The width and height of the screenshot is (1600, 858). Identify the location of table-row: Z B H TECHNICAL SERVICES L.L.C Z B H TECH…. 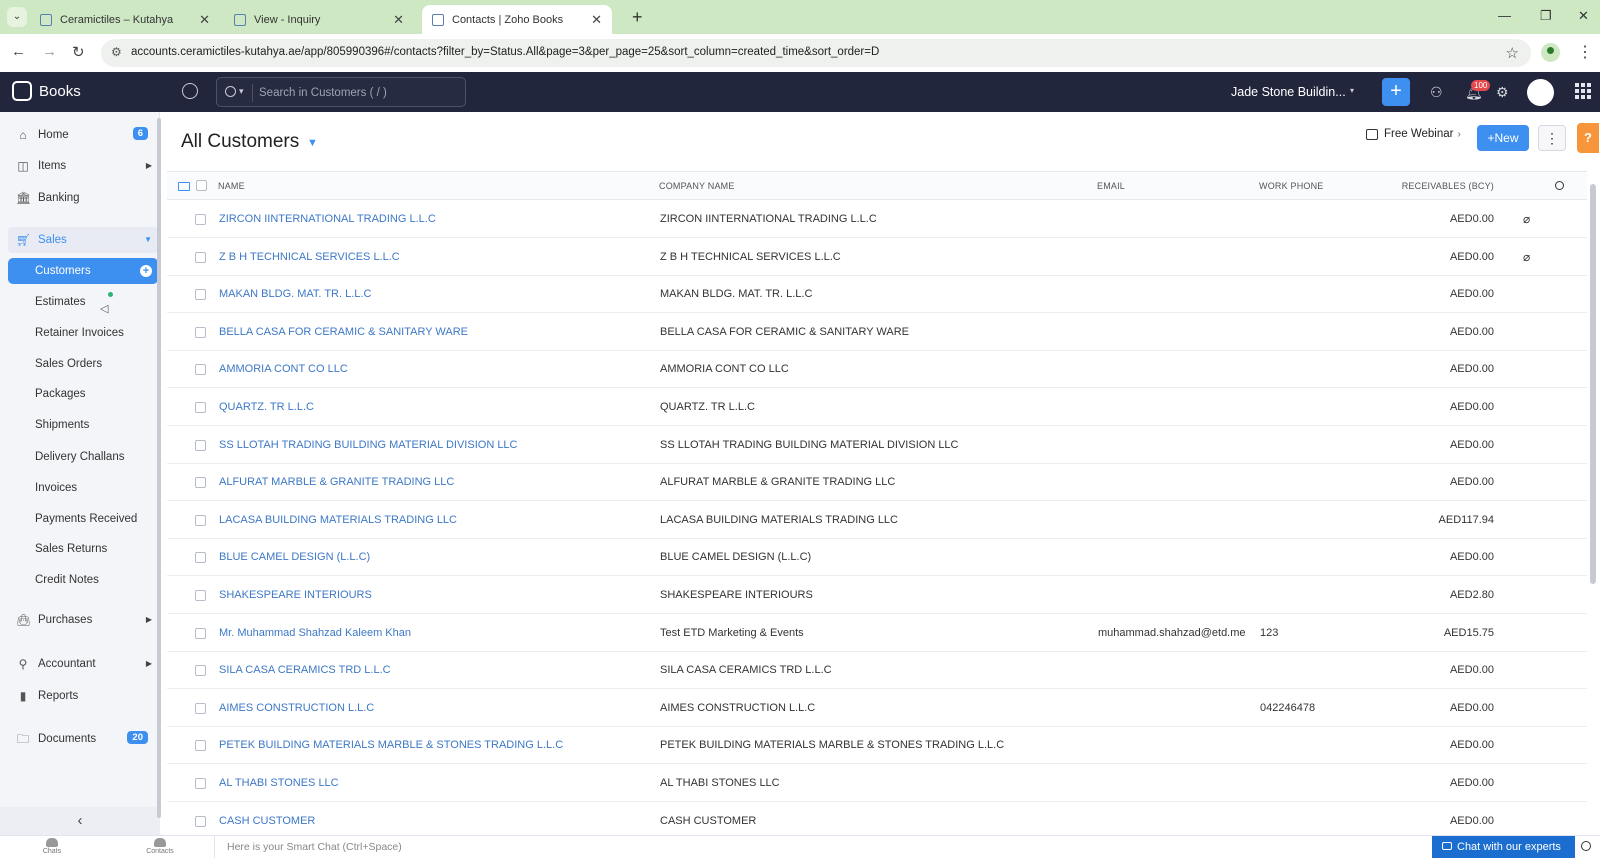
(877, 257).